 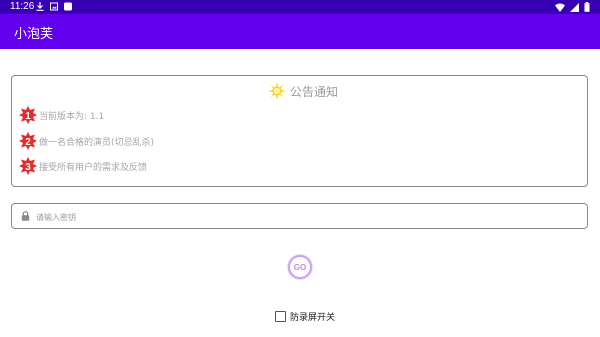 What do you see at coordinates (22, 6) in the screenshot?
I see `status-time: 11:26` at bounding box center [22, 6].